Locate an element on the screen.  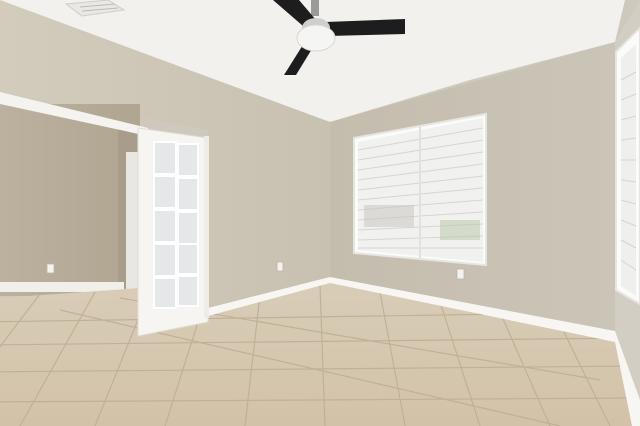
right-window is located at coordinates (627, 166).